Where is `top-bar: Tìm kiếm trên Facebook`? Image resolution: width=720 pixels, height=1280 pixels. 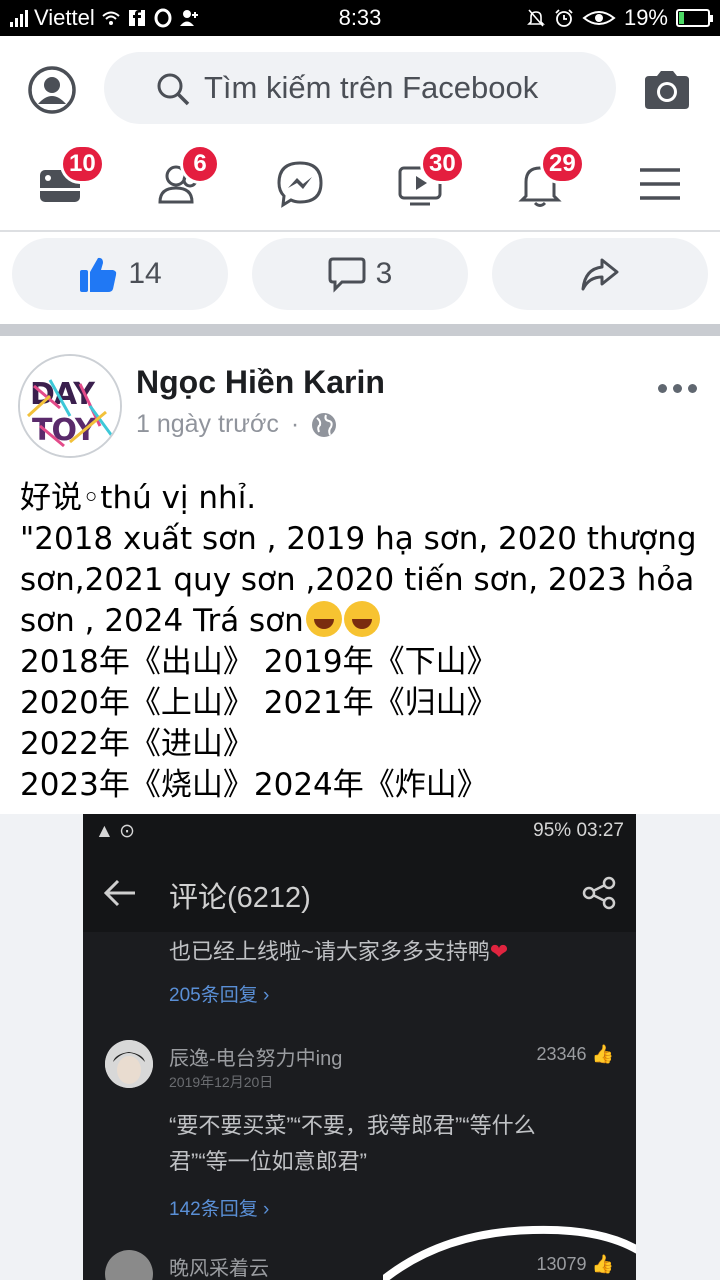 top-bar: Tìm kiếm trên Facebook is located at coordinates (360, 88).